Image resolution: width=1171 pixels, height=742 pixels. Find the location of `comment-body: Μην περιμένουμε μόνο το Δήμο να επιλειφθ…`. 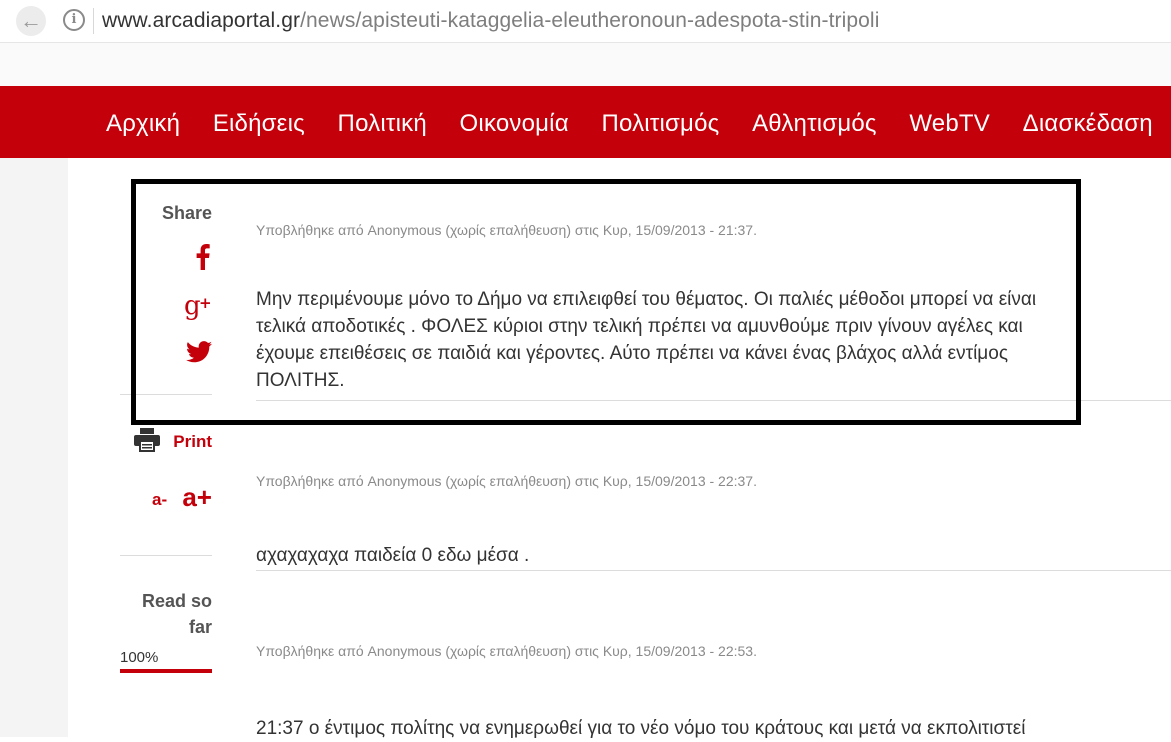

comment-body: Μην περιμένουμε μόνο το Δήμο να επιλειφθ… is located at coordinates (713, 340).